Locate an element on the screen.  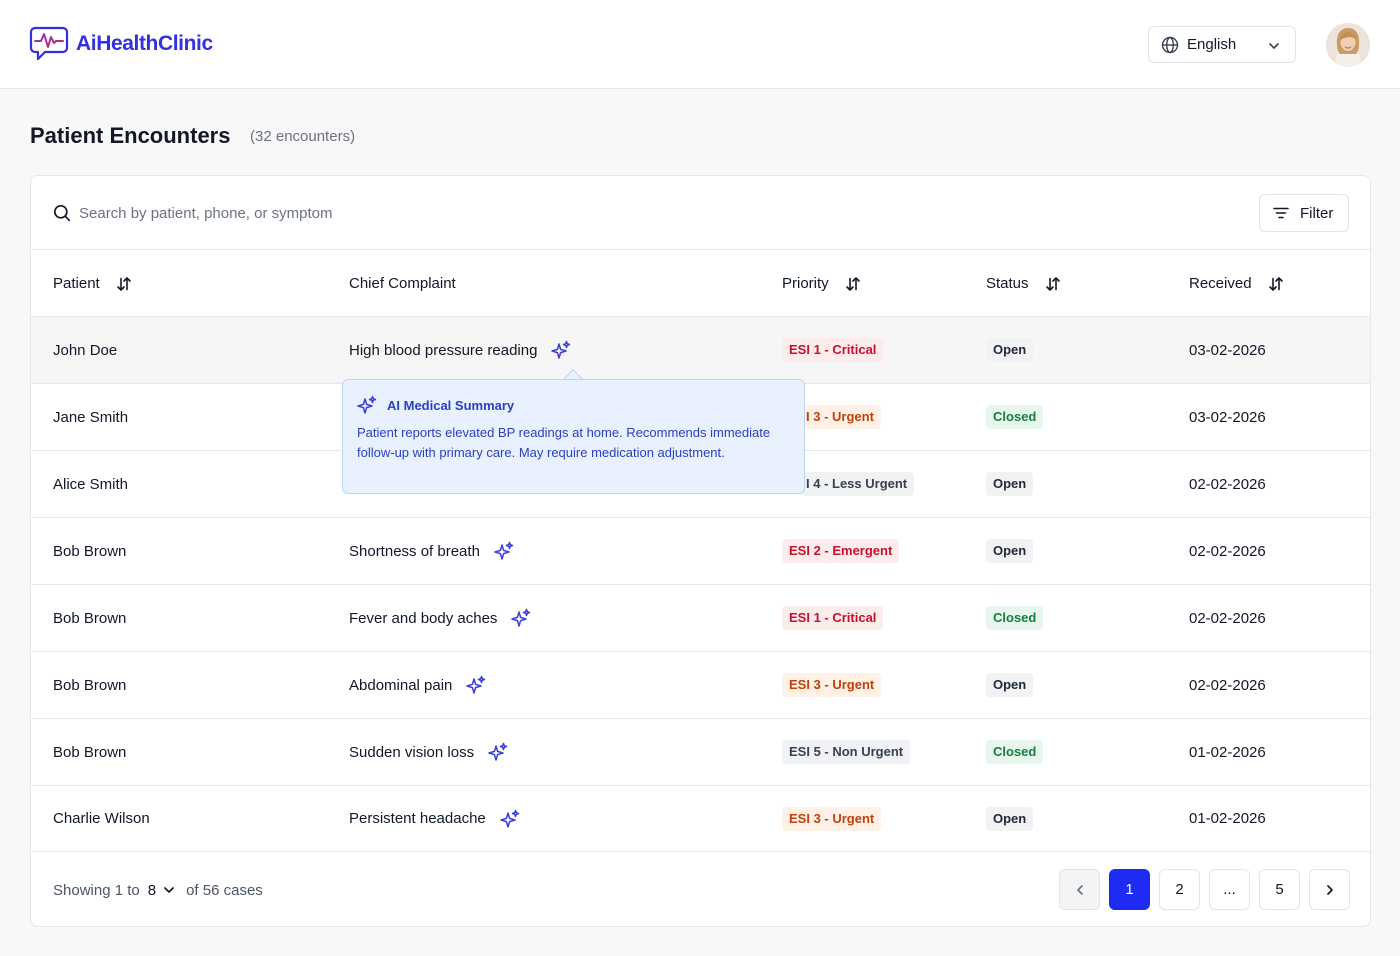
complaint-text: Fever and body aches is located at coordinates (423, 618).